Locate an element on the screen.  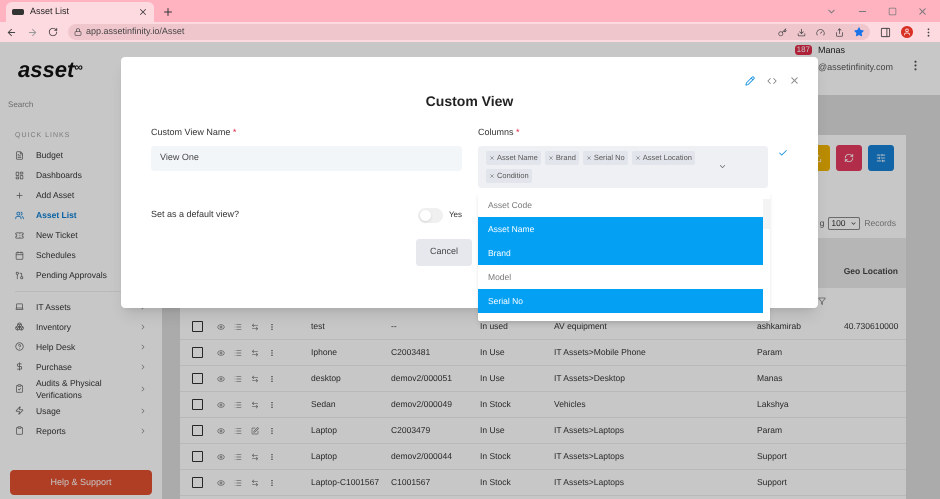
close-window-icon is located at coordinates (922, 11).